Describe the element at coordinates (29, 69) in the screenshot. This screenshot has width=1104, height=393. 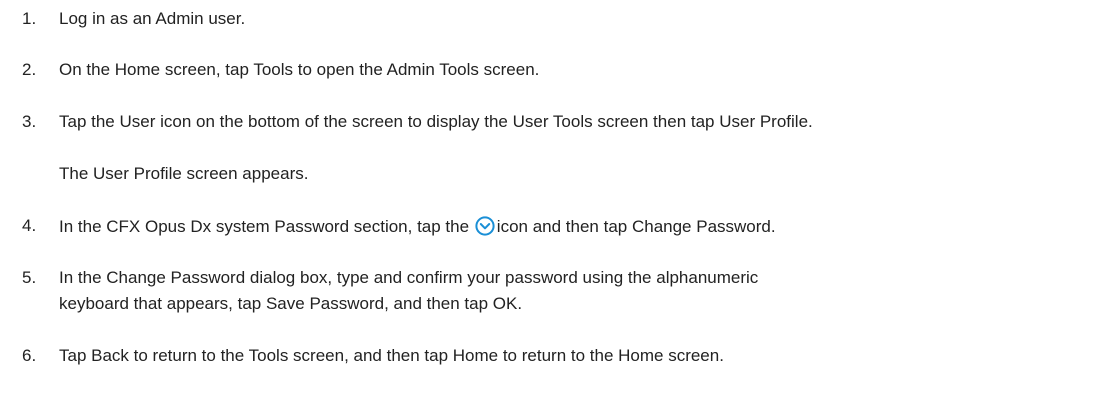
I see `step-number: 2.` at that location.